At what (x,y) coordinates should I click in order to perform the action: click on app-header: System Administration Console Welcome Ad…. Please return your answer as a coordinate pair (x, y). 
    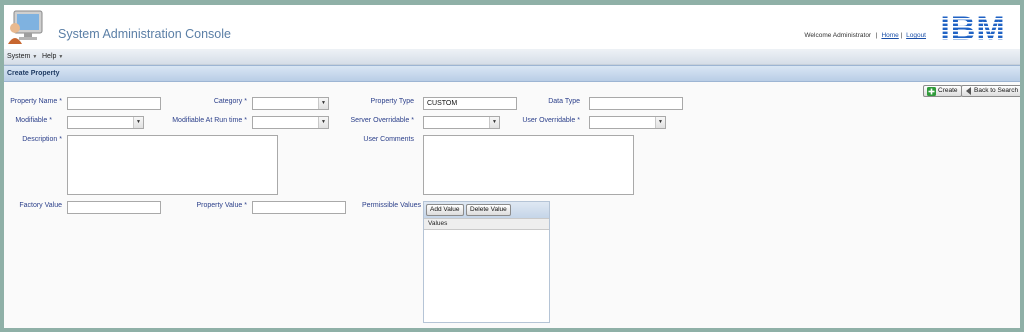
    Looking at the image, I should click on (512, 27).